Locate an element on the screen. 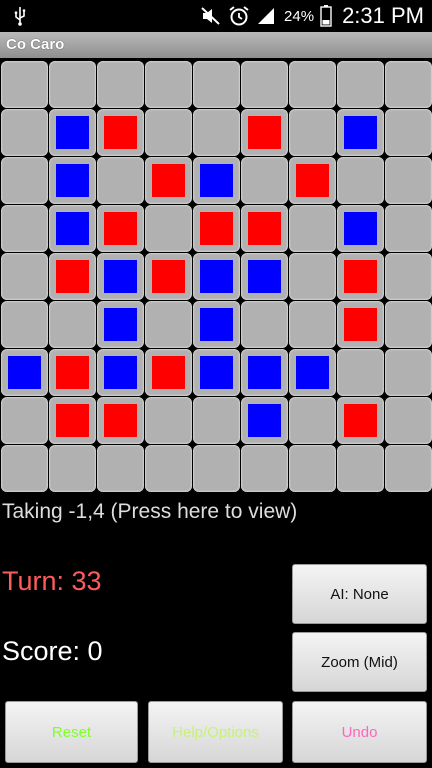 Image resolution: width=432 pixels, height=768 pixels. taking-info: Taking -1,4 (Press here to view) is located at coordinates (149, 512).